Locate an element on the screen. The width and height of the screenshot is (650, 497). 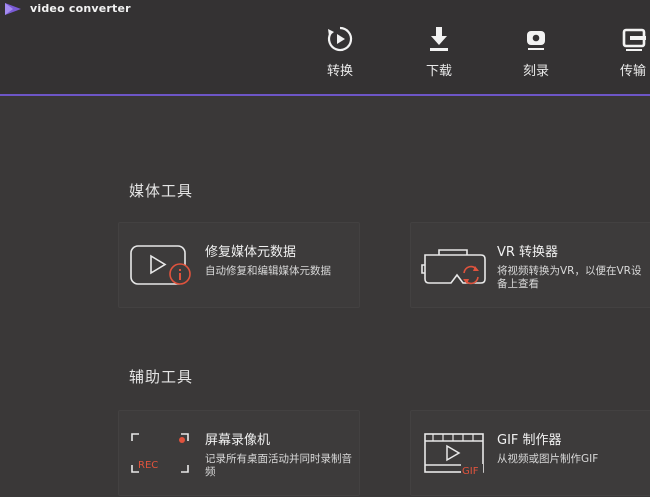
card-gif-maker: GIF GIF 制作器 从视频或图片制作GIF is located at coordinates (530, 453).